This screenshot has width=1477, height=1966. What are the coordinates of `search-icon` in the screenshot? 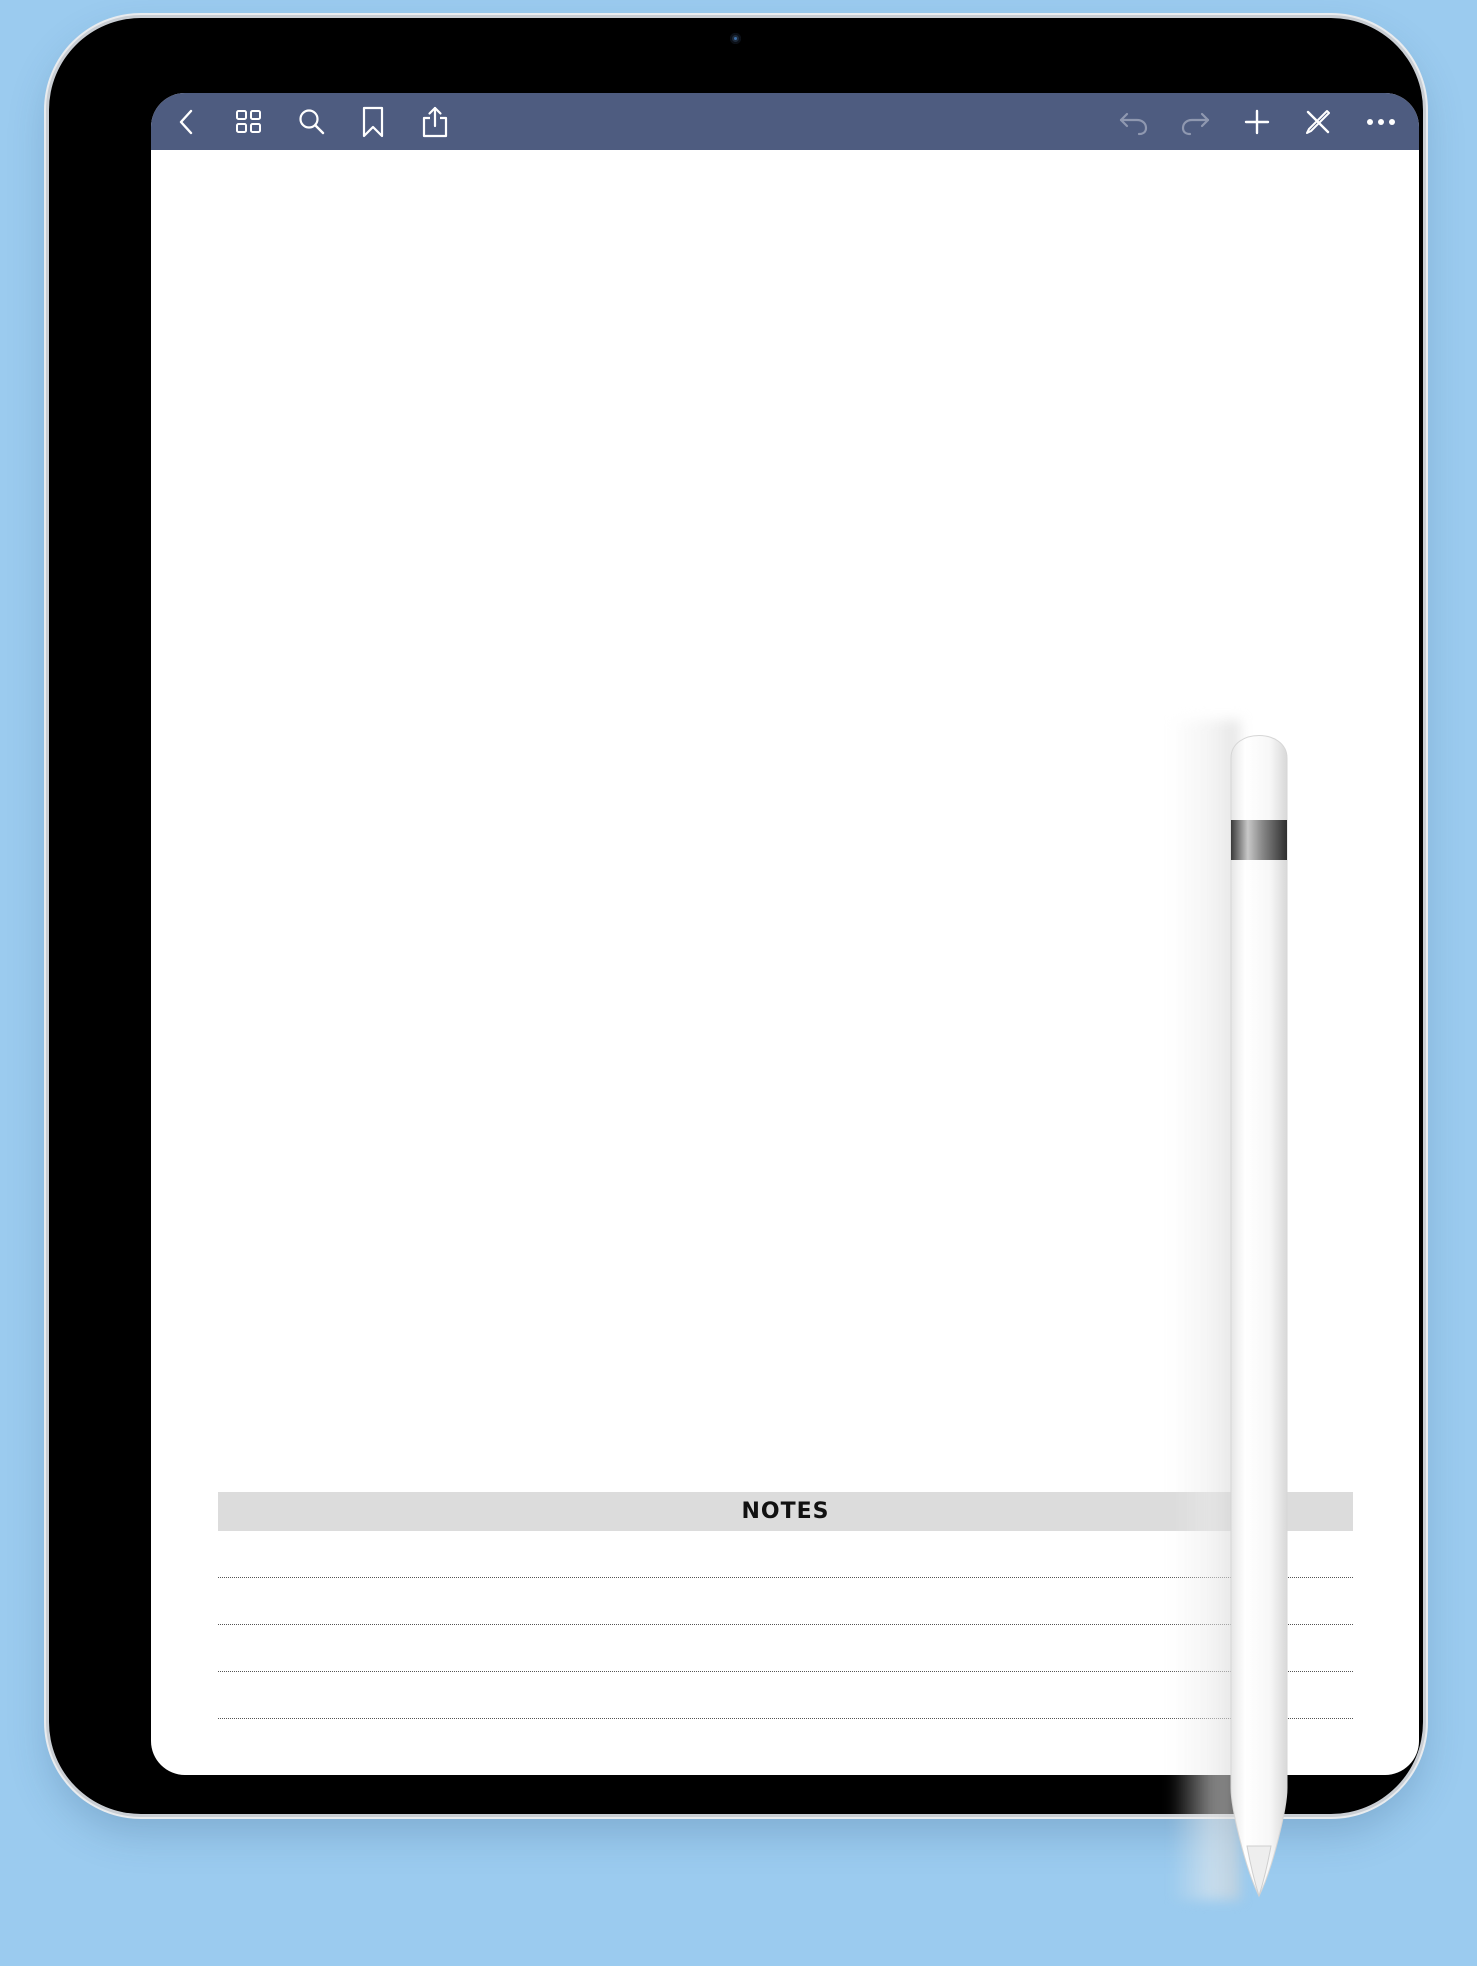 It's located at (312, 122).